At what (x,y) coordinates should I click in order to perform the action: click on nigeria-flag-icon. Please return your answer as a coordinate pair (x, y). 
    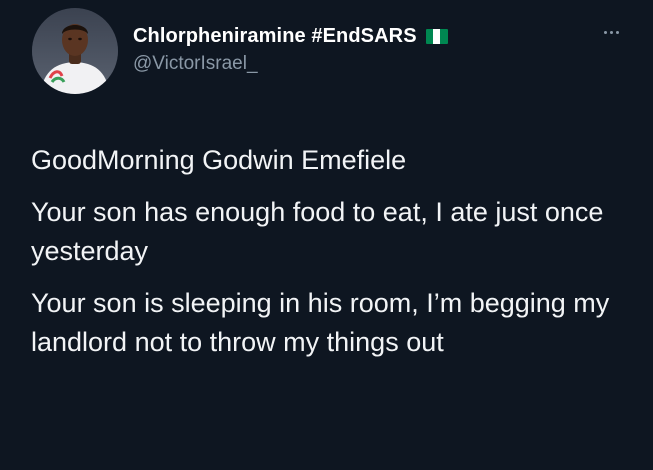
    Looking at the image, I should click on (436, 36).